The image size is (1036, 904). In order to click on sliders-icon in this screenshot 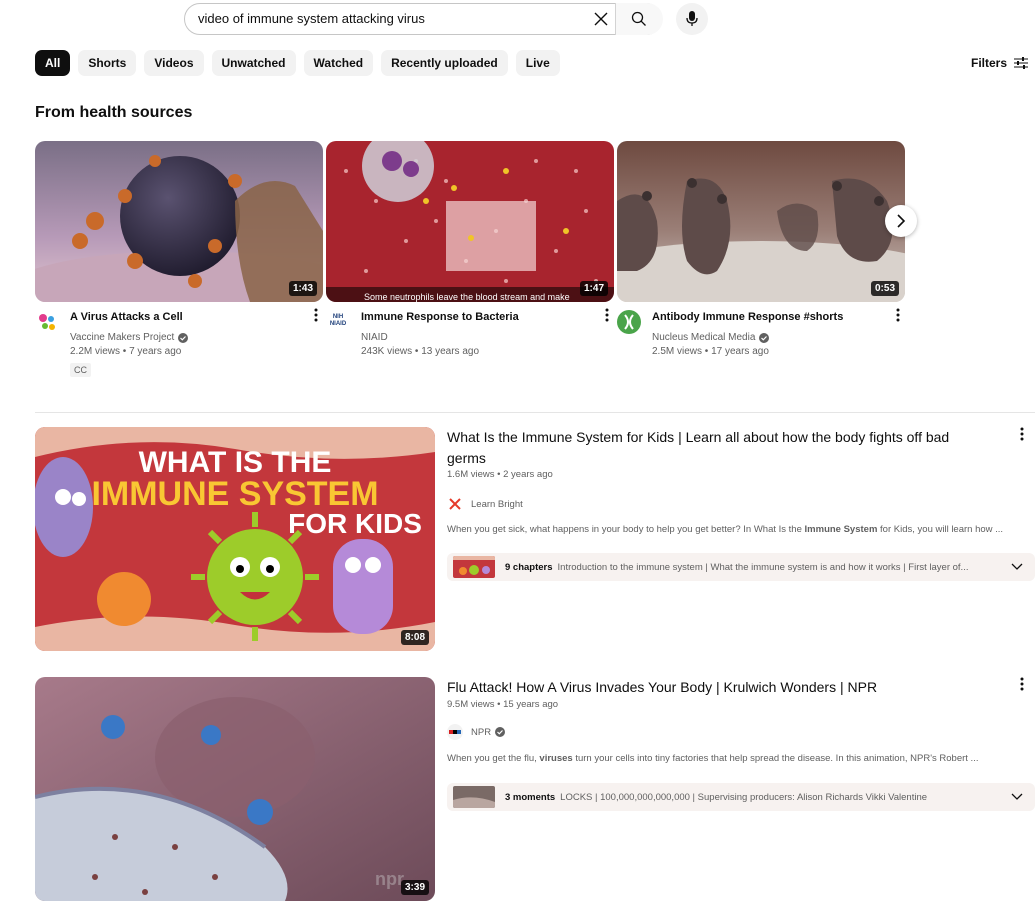, I will do `click(1021, 63)`.